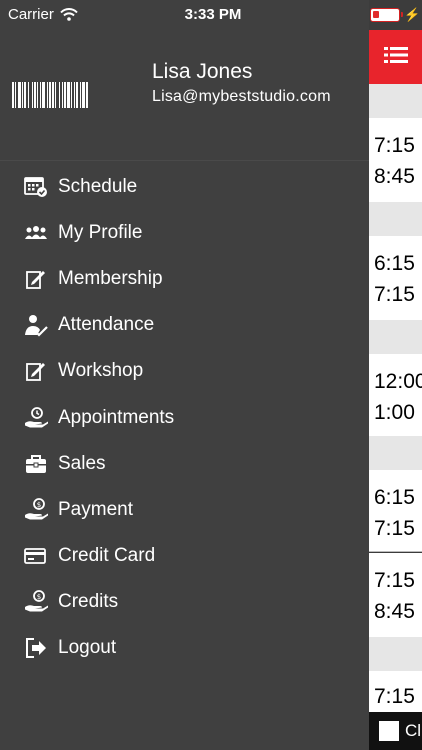  What do you see at coordinates (36, 325) in the screenshot?
I see `person-check-icon` at bounding box center [36, 325].